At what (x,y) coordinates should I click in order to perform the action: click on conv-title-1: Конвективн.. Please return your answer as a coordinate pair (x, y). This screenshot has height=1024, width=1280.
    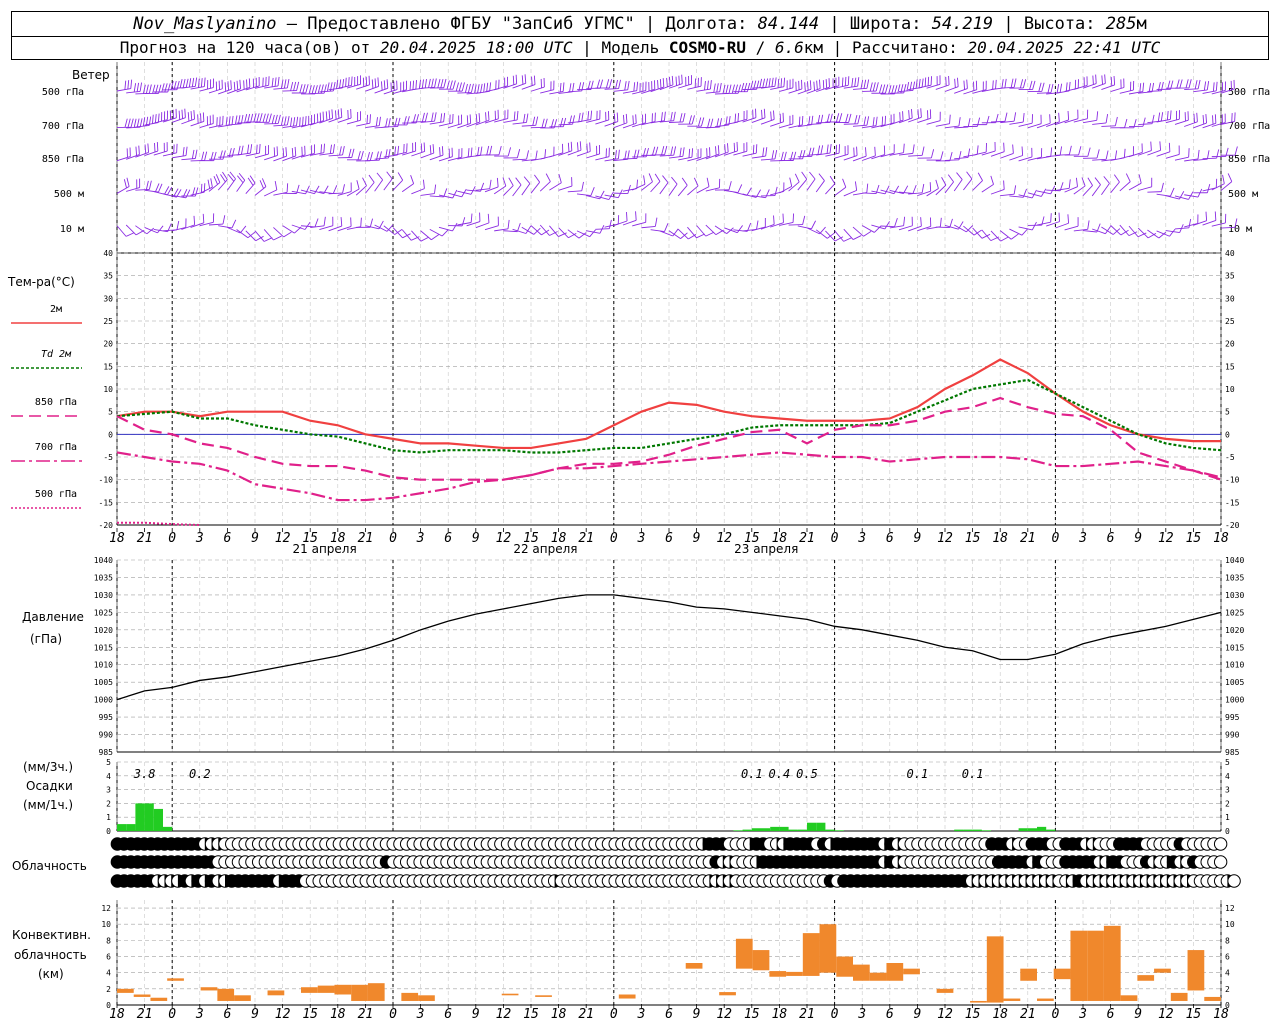
    Looking at the image, I should click on (51, 935).